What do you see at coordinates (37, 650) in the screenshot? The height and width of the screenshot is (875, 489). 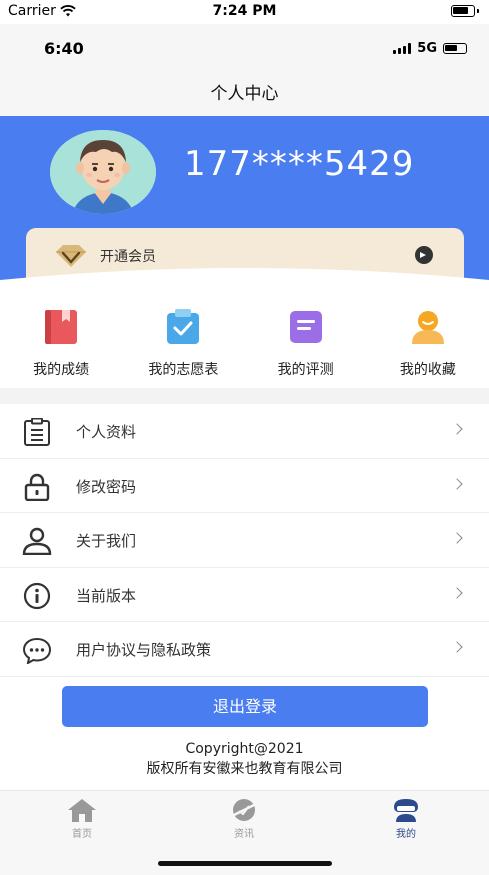 I see `chat-bubble-icon` at bounding box center [37, 650].